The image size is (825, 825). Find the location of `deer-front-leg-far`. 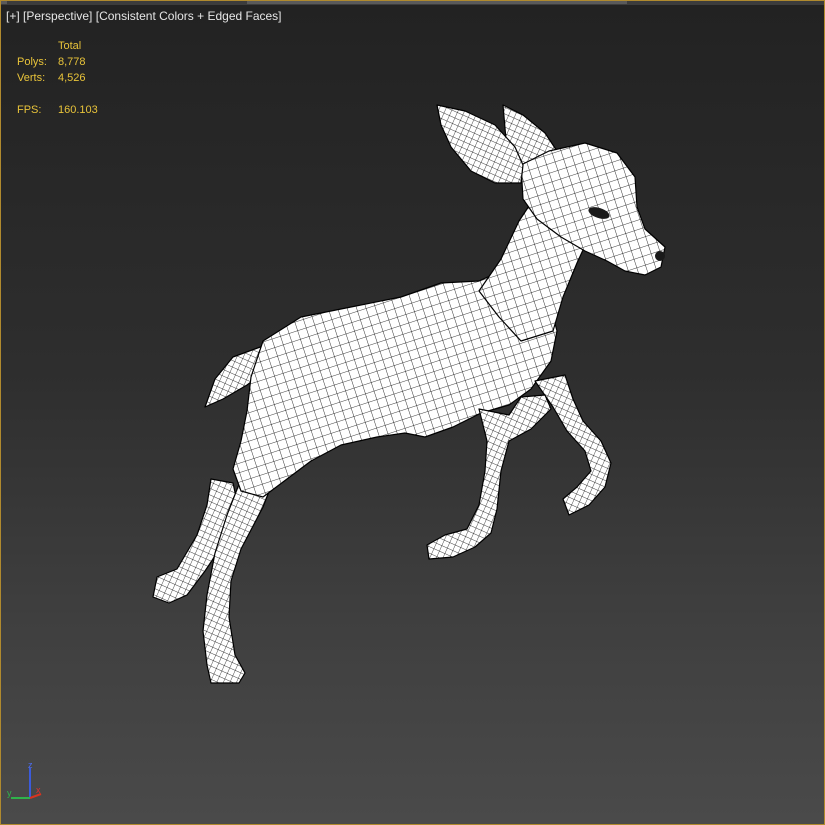

deer-front-leg-far is located at coordinates (573, 445).